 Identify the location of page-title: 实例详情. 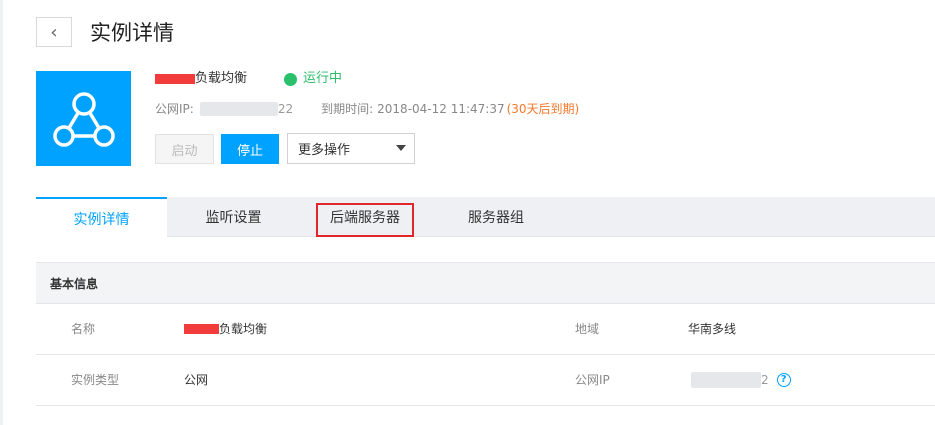
(132, 33).